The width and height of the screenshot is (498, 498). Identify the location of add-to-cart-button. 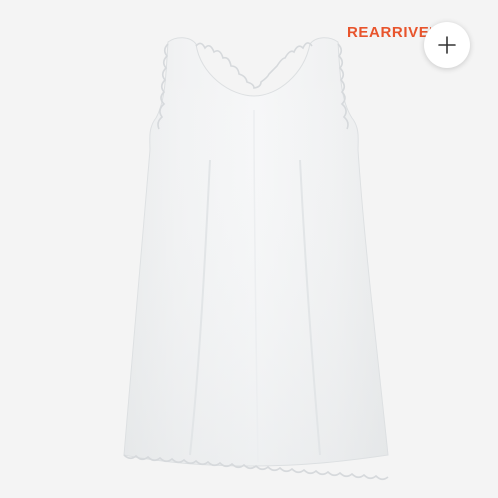
(447, 45).